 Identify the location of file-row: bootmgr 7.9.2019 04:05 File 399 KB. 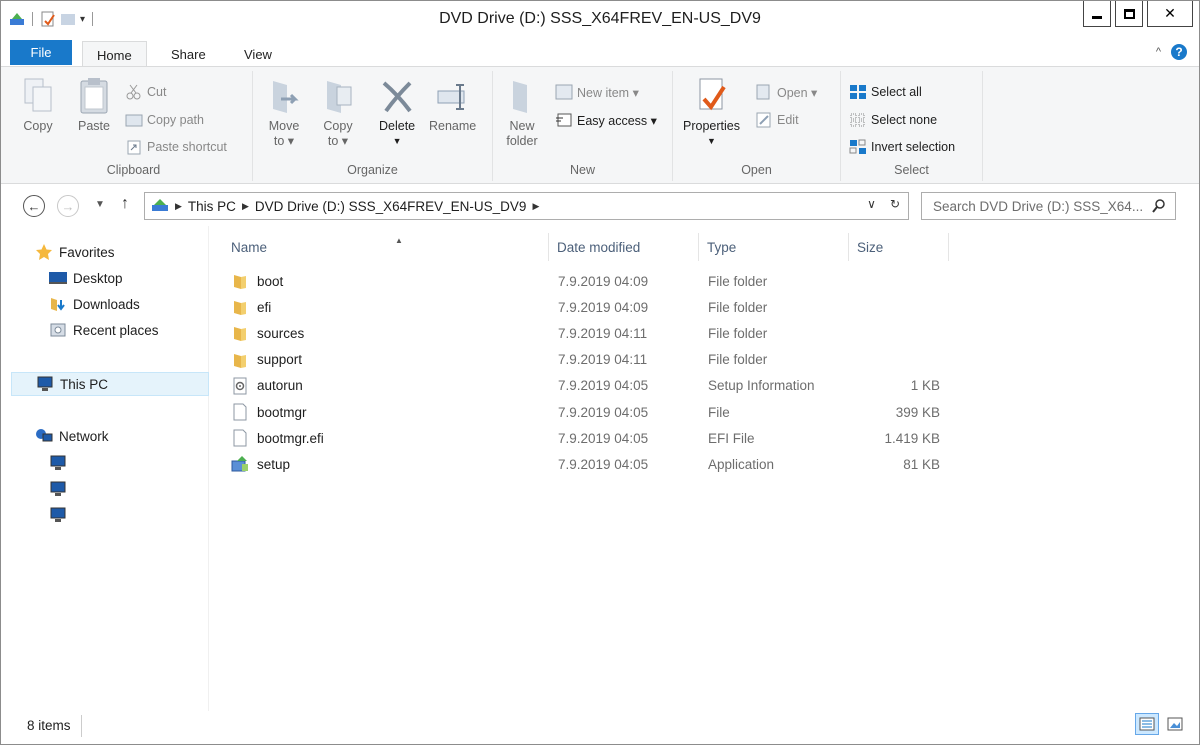
(591, 412).